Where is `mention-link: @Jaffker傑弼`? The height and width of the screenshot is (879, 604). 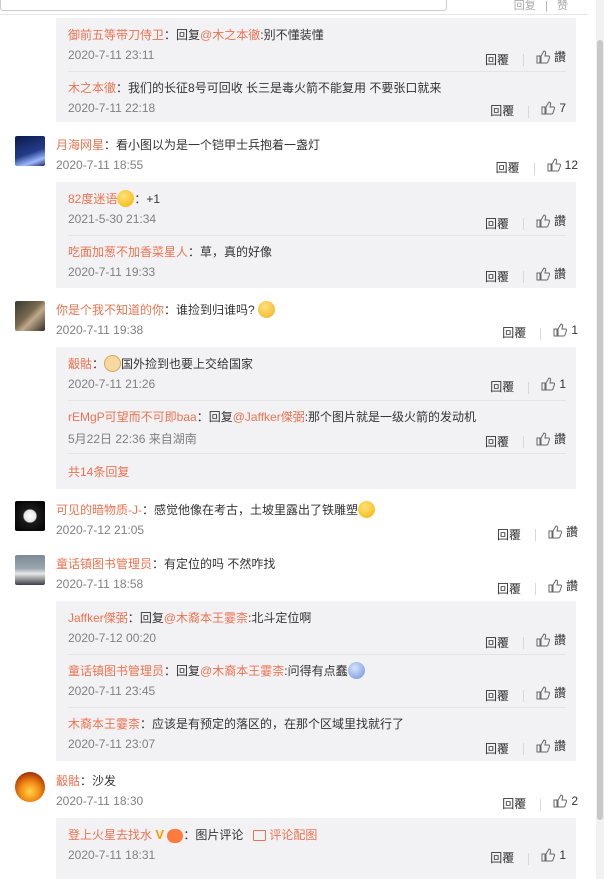
mention-link: @Jaffker傑弼 is located at coordinates (269, 417).